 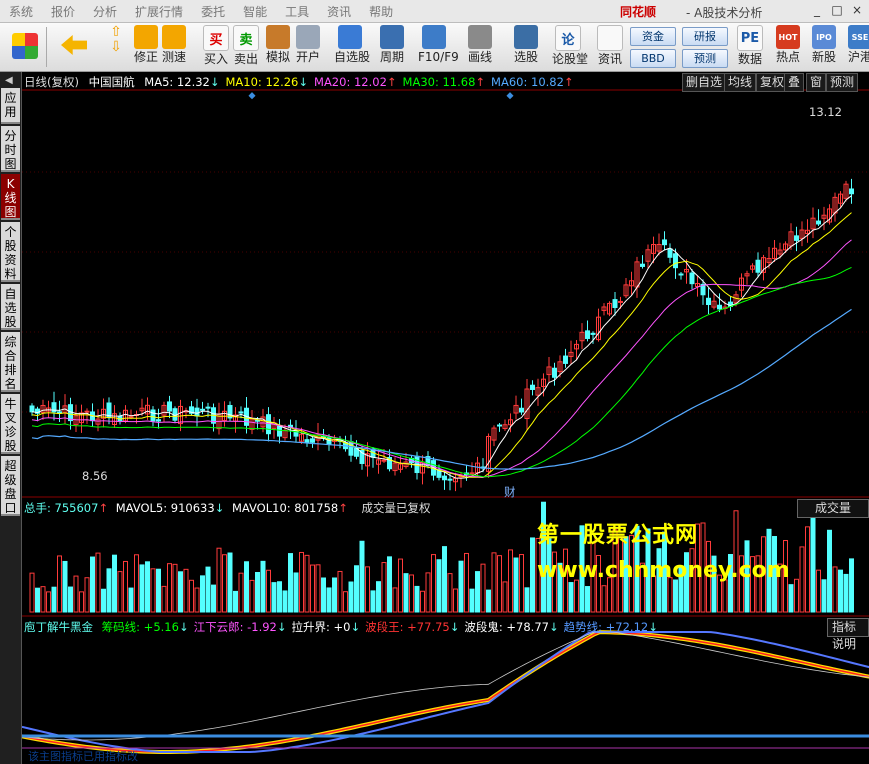 I want to click on minimize-button: _, so click(x=817, y=10).